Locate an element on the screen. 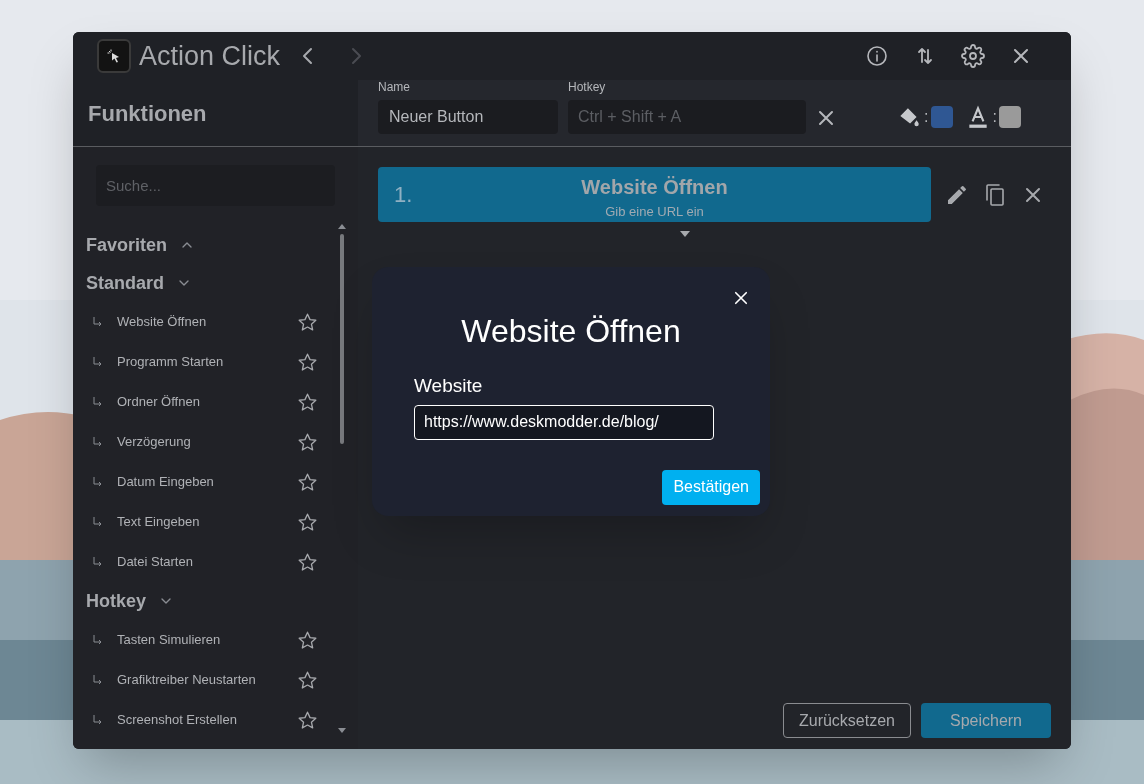 This screenshot has width=1144, height=784. action-number: 1. is located at coordinates (403, 195).